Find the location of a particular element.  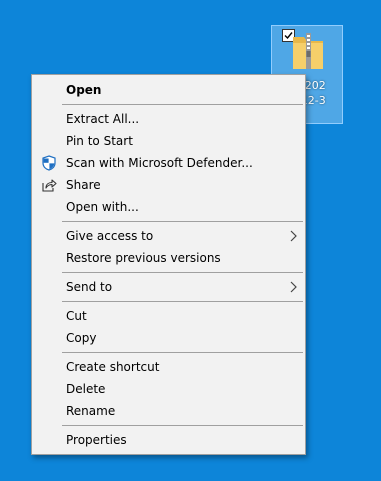

menu-item-send-to: Send to is located at coordinates (168, 287).